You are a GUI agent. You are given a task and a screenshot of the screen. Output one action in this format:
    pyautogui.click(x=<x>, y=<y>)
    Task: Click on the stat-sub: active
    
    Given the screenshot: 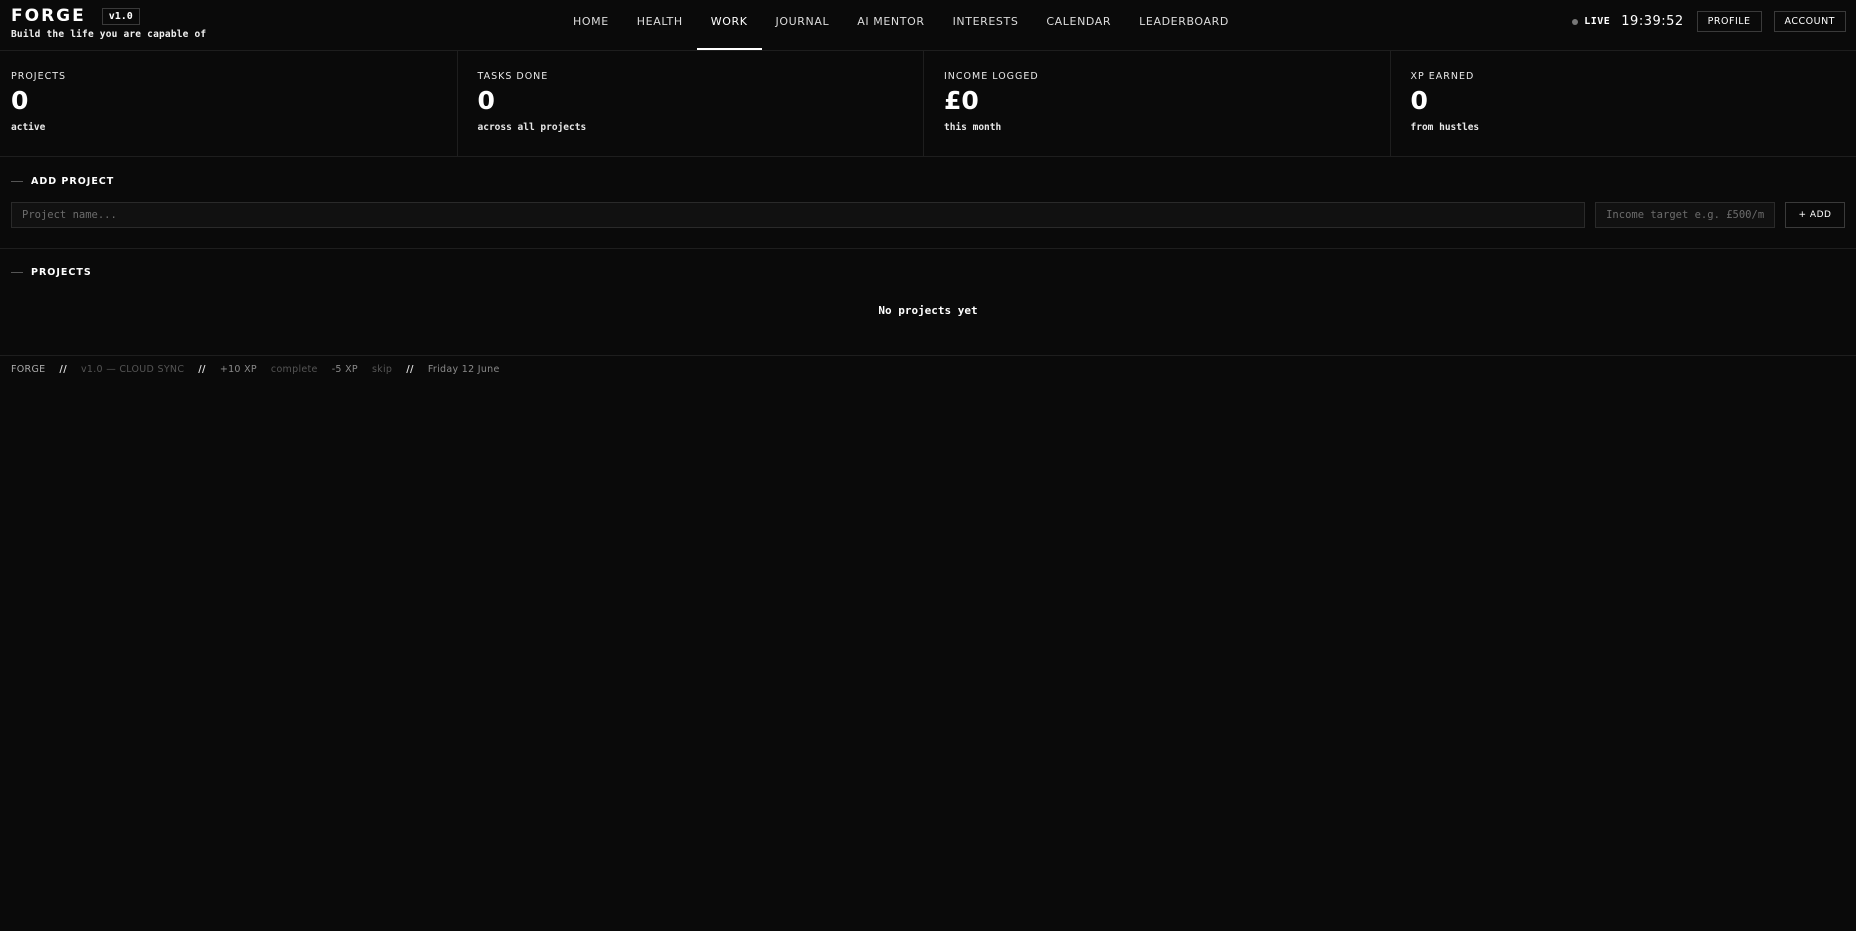 What is the action you would take?
    pyautogui.click(x=28, y=127)
    